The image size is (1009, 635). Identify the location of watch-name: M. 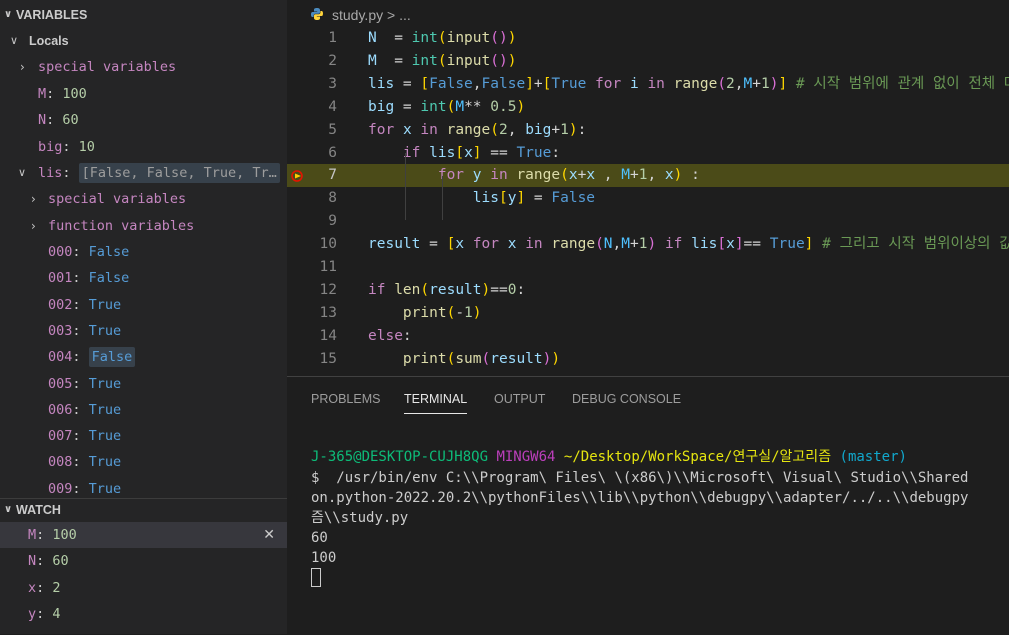
(32, 535).